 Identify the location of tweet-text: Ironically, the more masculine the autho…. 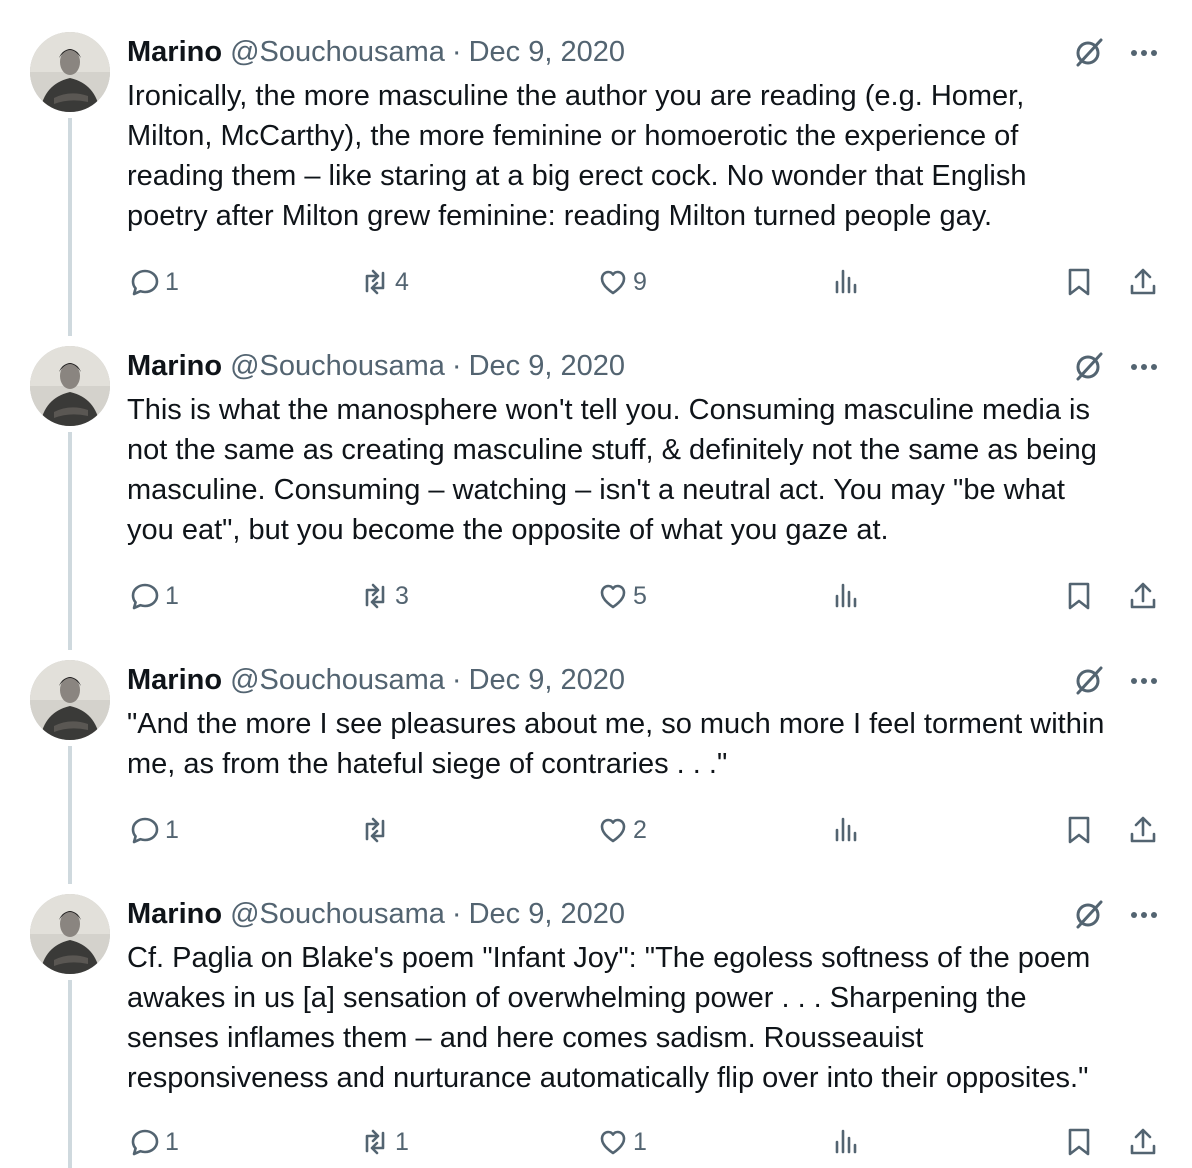
(577, 156).